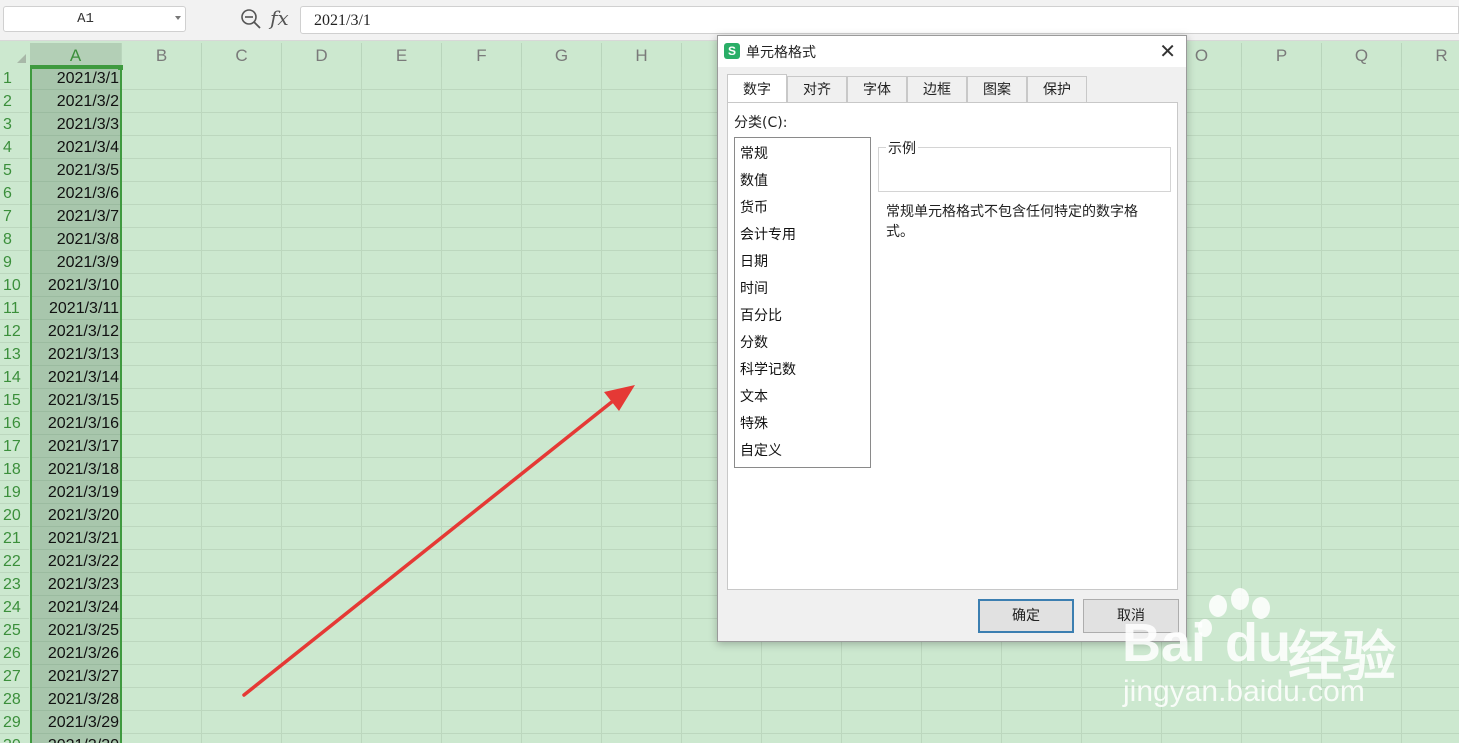  Describe the element at coordinates (14, 124) in the screenshot. I see `row-header: 3` at that location.